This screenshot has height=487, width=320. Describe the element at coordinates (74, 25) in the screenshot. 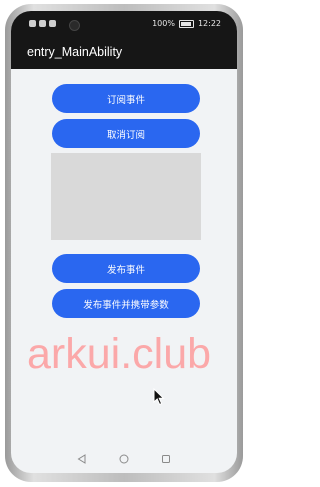

I see `camera-cutout` at that location.